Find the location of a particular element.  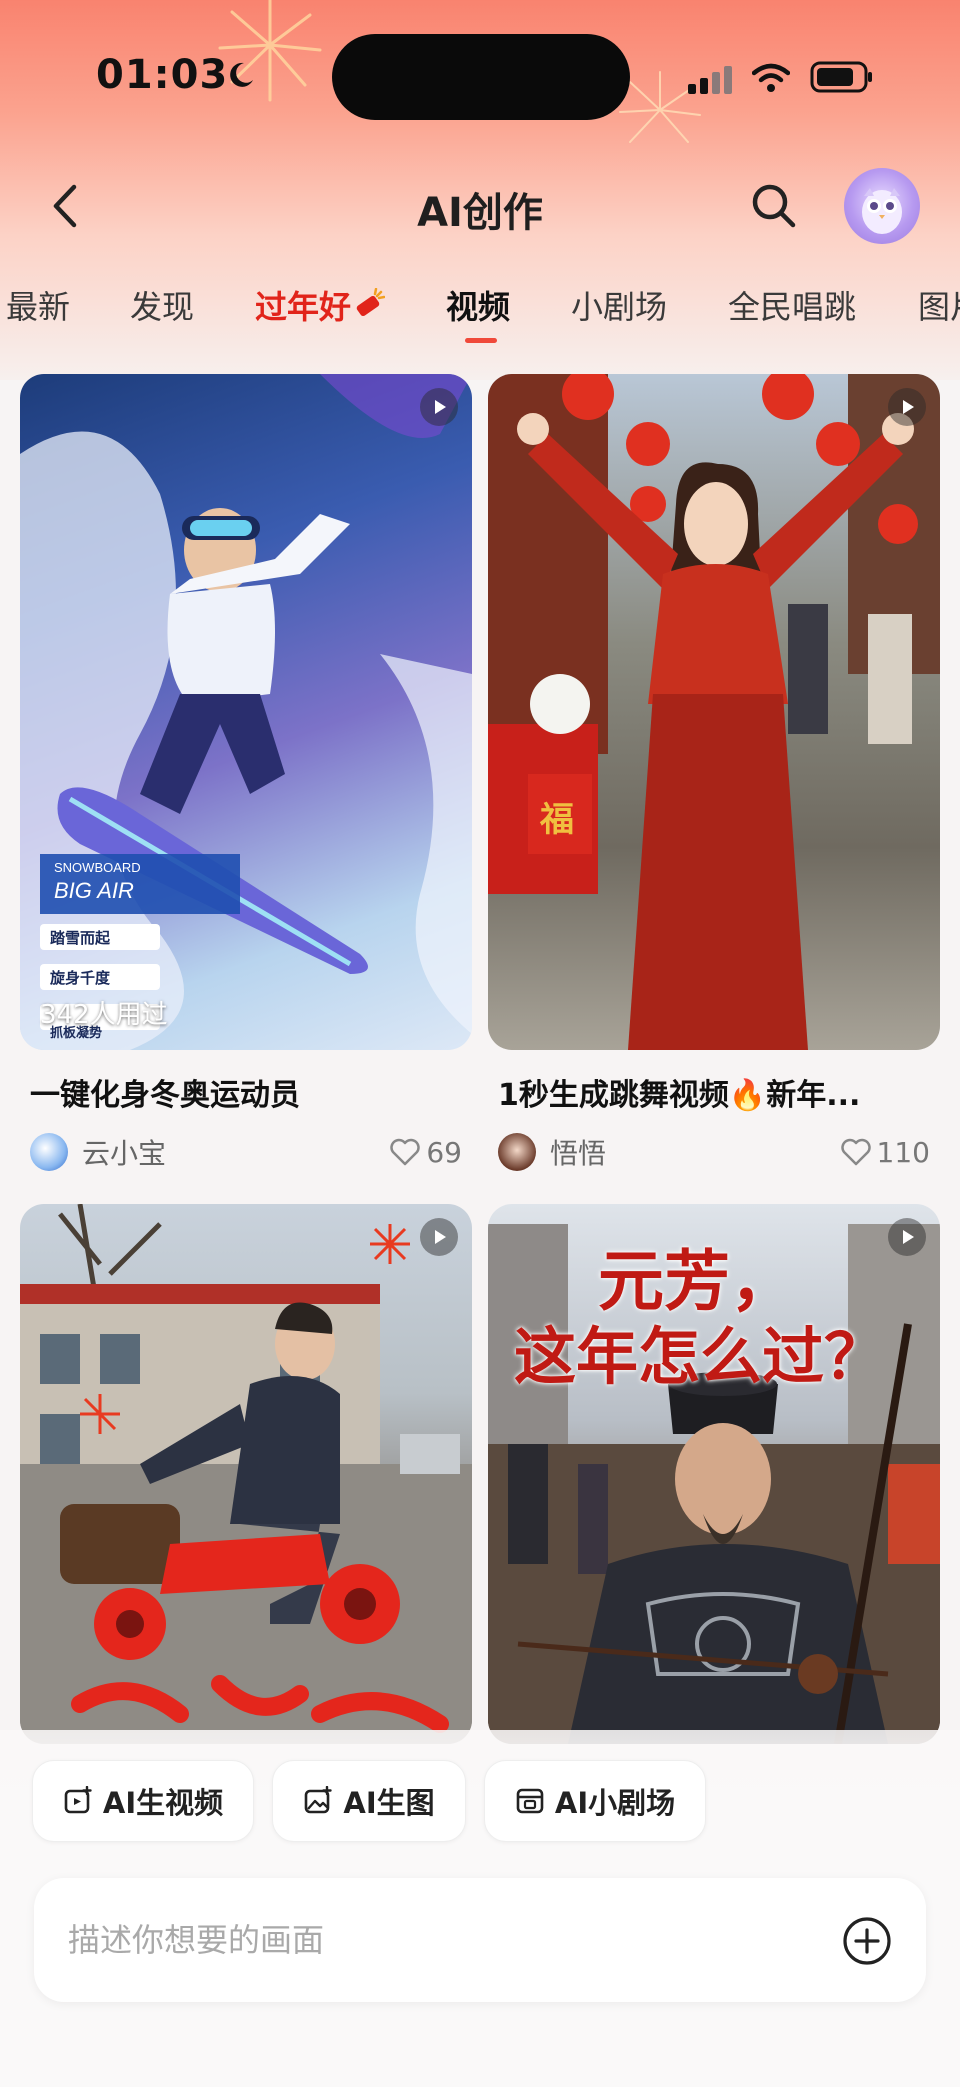

tab-new-year: 过年好 is located at coordinates (320, 305).